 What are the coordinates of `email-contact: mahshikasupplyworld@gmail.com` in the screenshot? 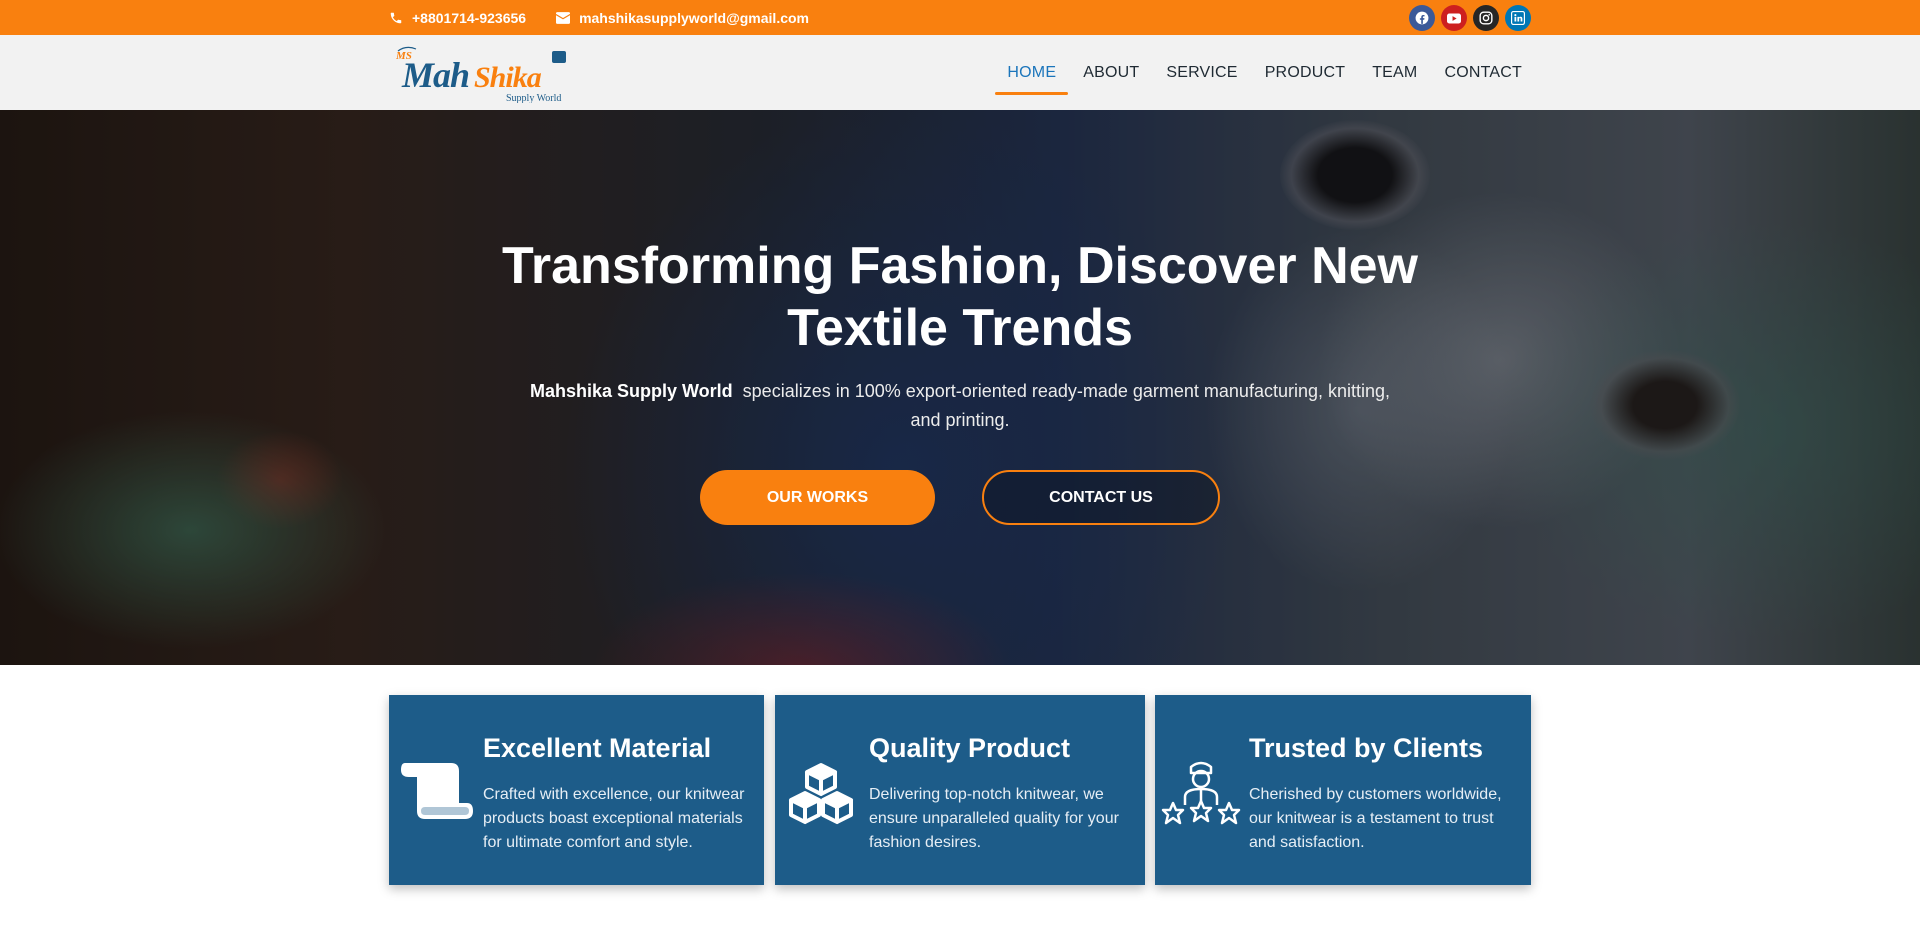 It's located at (682, 18).